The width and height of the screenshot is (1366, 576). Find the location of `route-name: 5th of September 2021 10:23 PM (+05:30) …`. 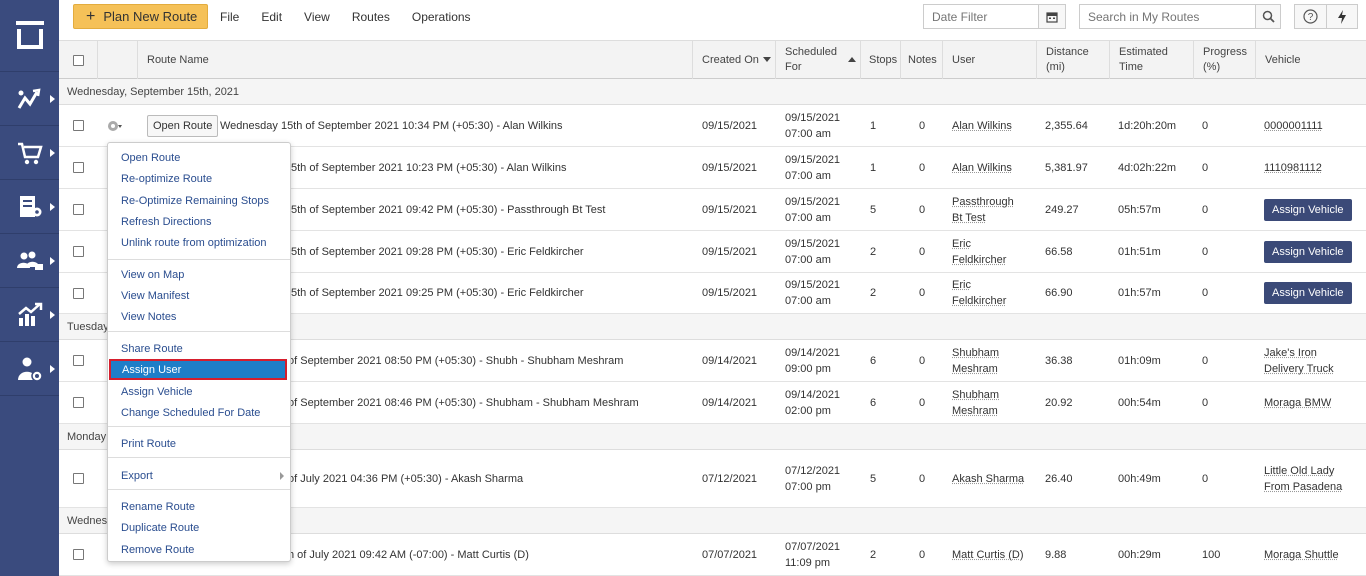

route-name: 5th of September 2021 10:23 PM (+05:30) … is located at coordinates (428, 168).